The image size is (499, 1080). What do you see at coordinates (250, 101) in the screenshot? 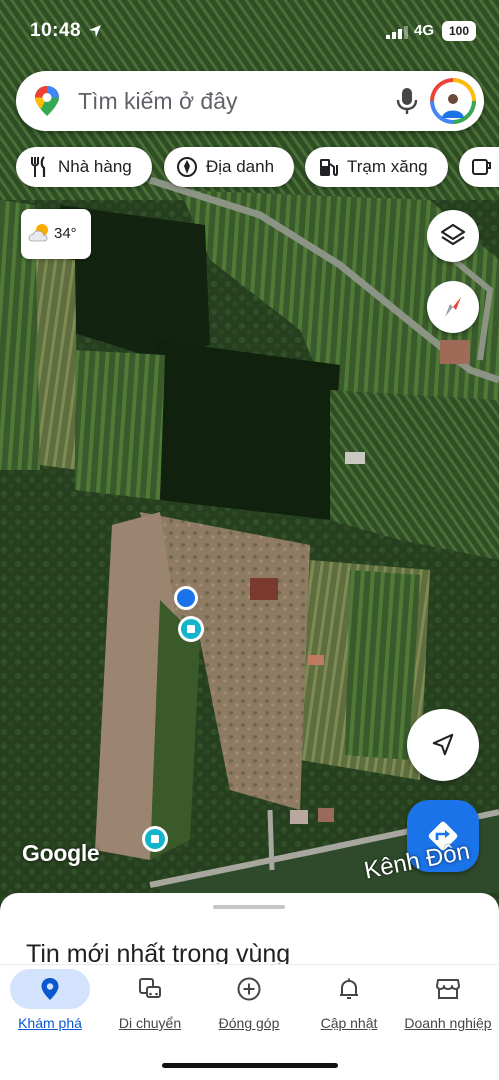
I see `search-bar: Tìm kiếm ở đây` at bounding box center [250, 101].